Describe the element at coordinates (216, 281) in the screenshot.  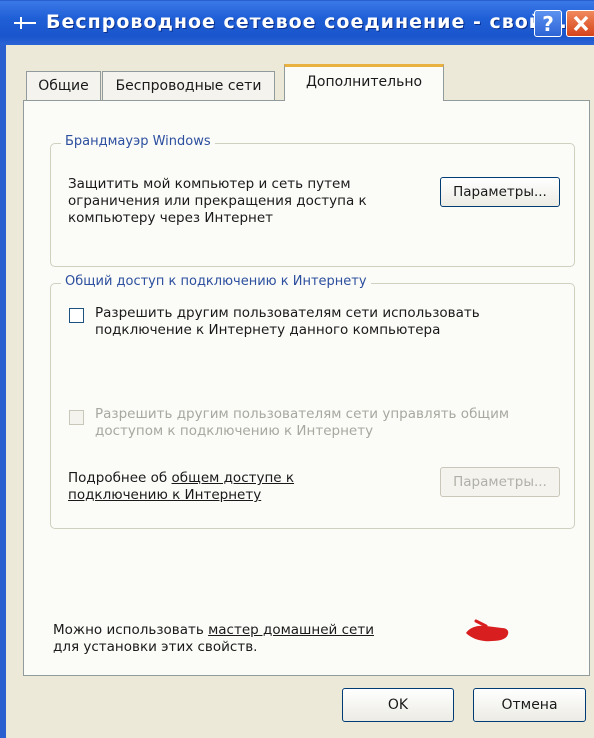
I see `ics-legend: Общий доступ к подключению к Интернету` at that location.